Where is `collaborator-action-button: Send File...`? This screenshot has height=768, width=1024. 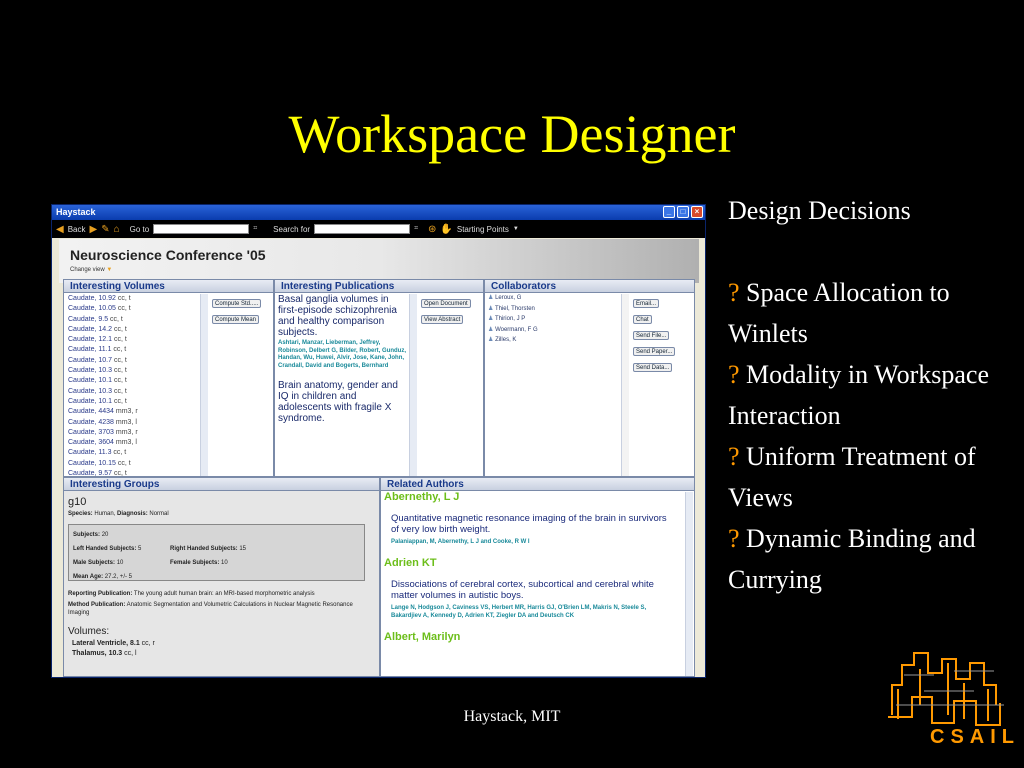
collaborator-action-button: Send File... is located at coordinates (651, 335).